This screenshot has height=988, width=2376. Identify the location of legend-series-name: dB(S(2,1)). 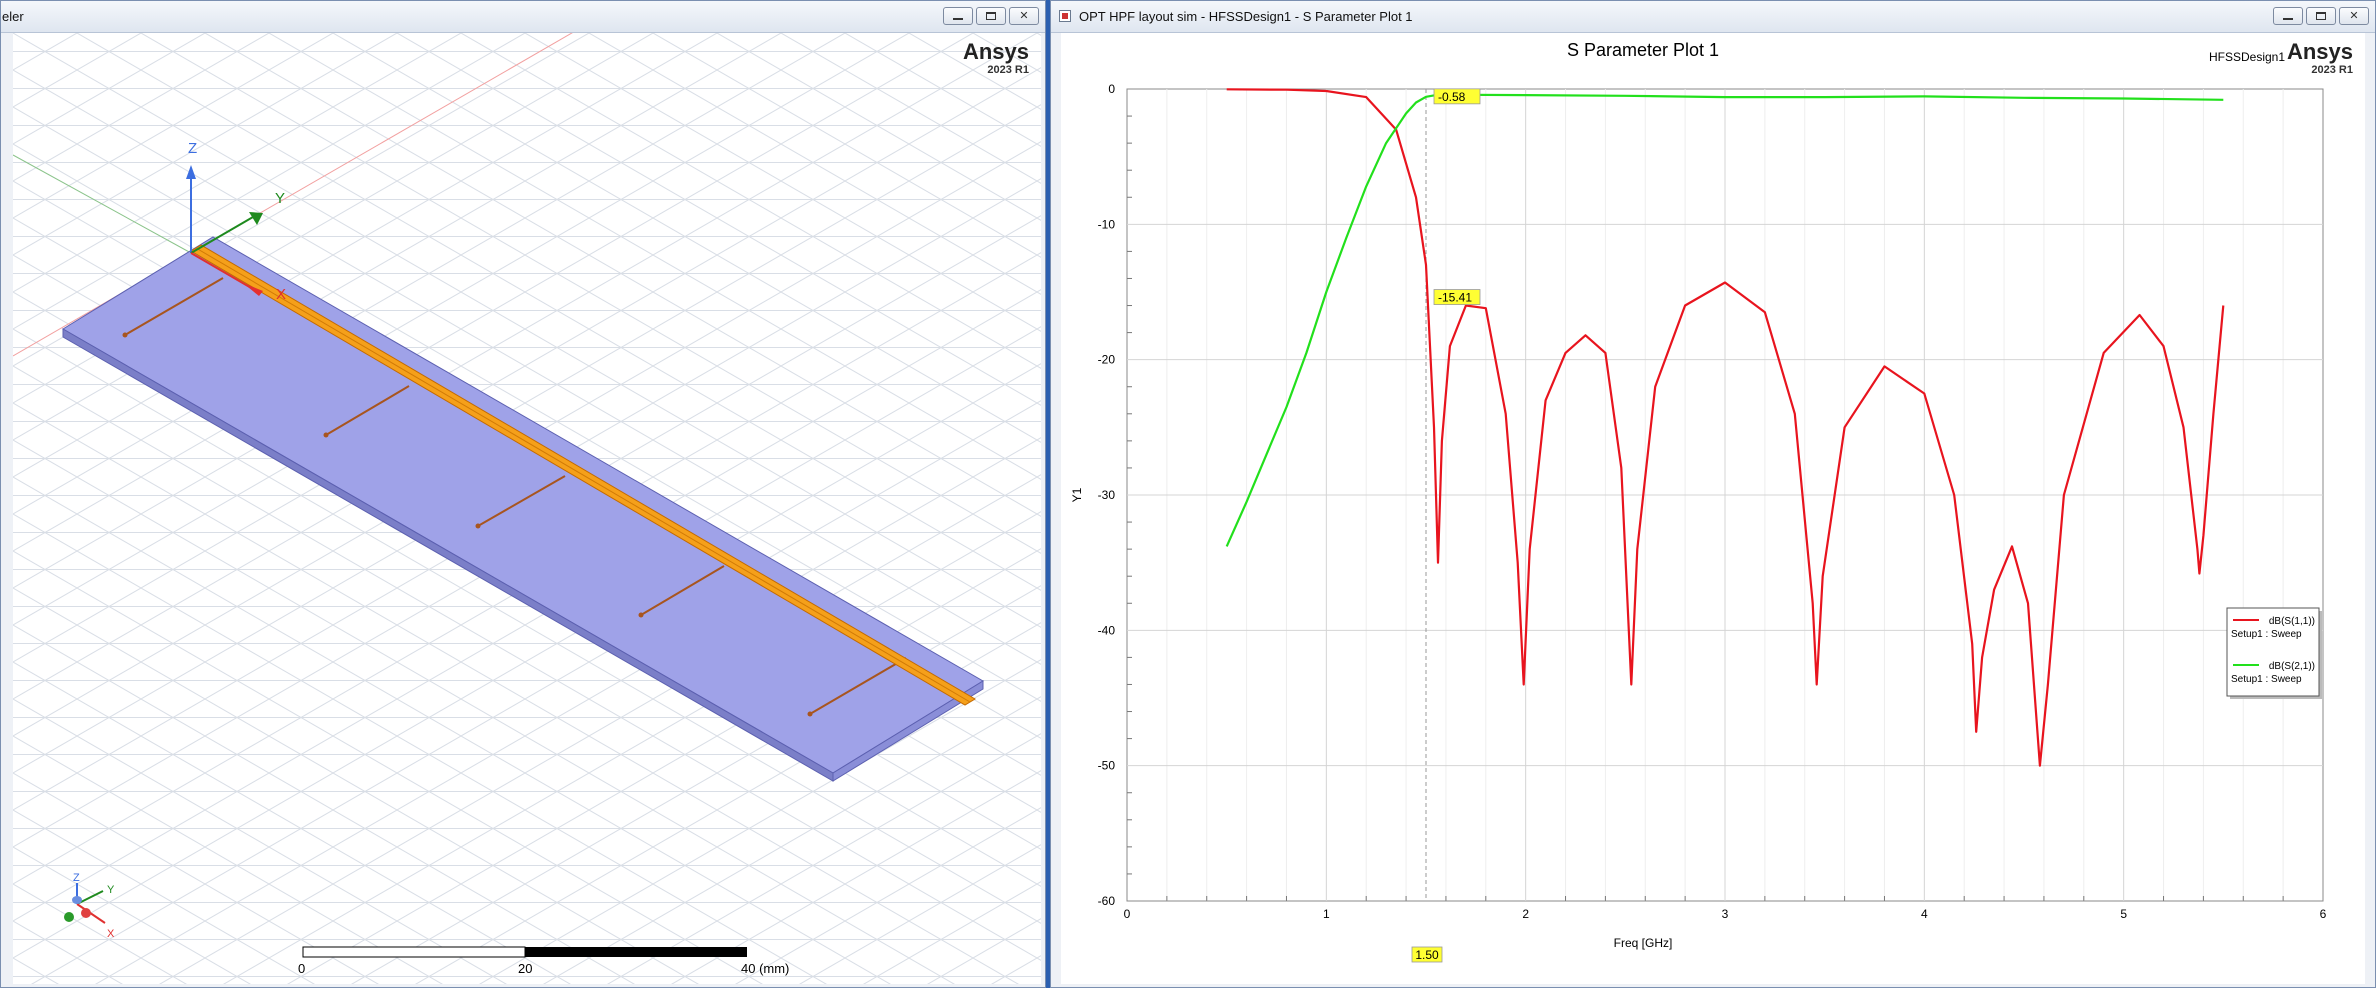
(2292, 666).